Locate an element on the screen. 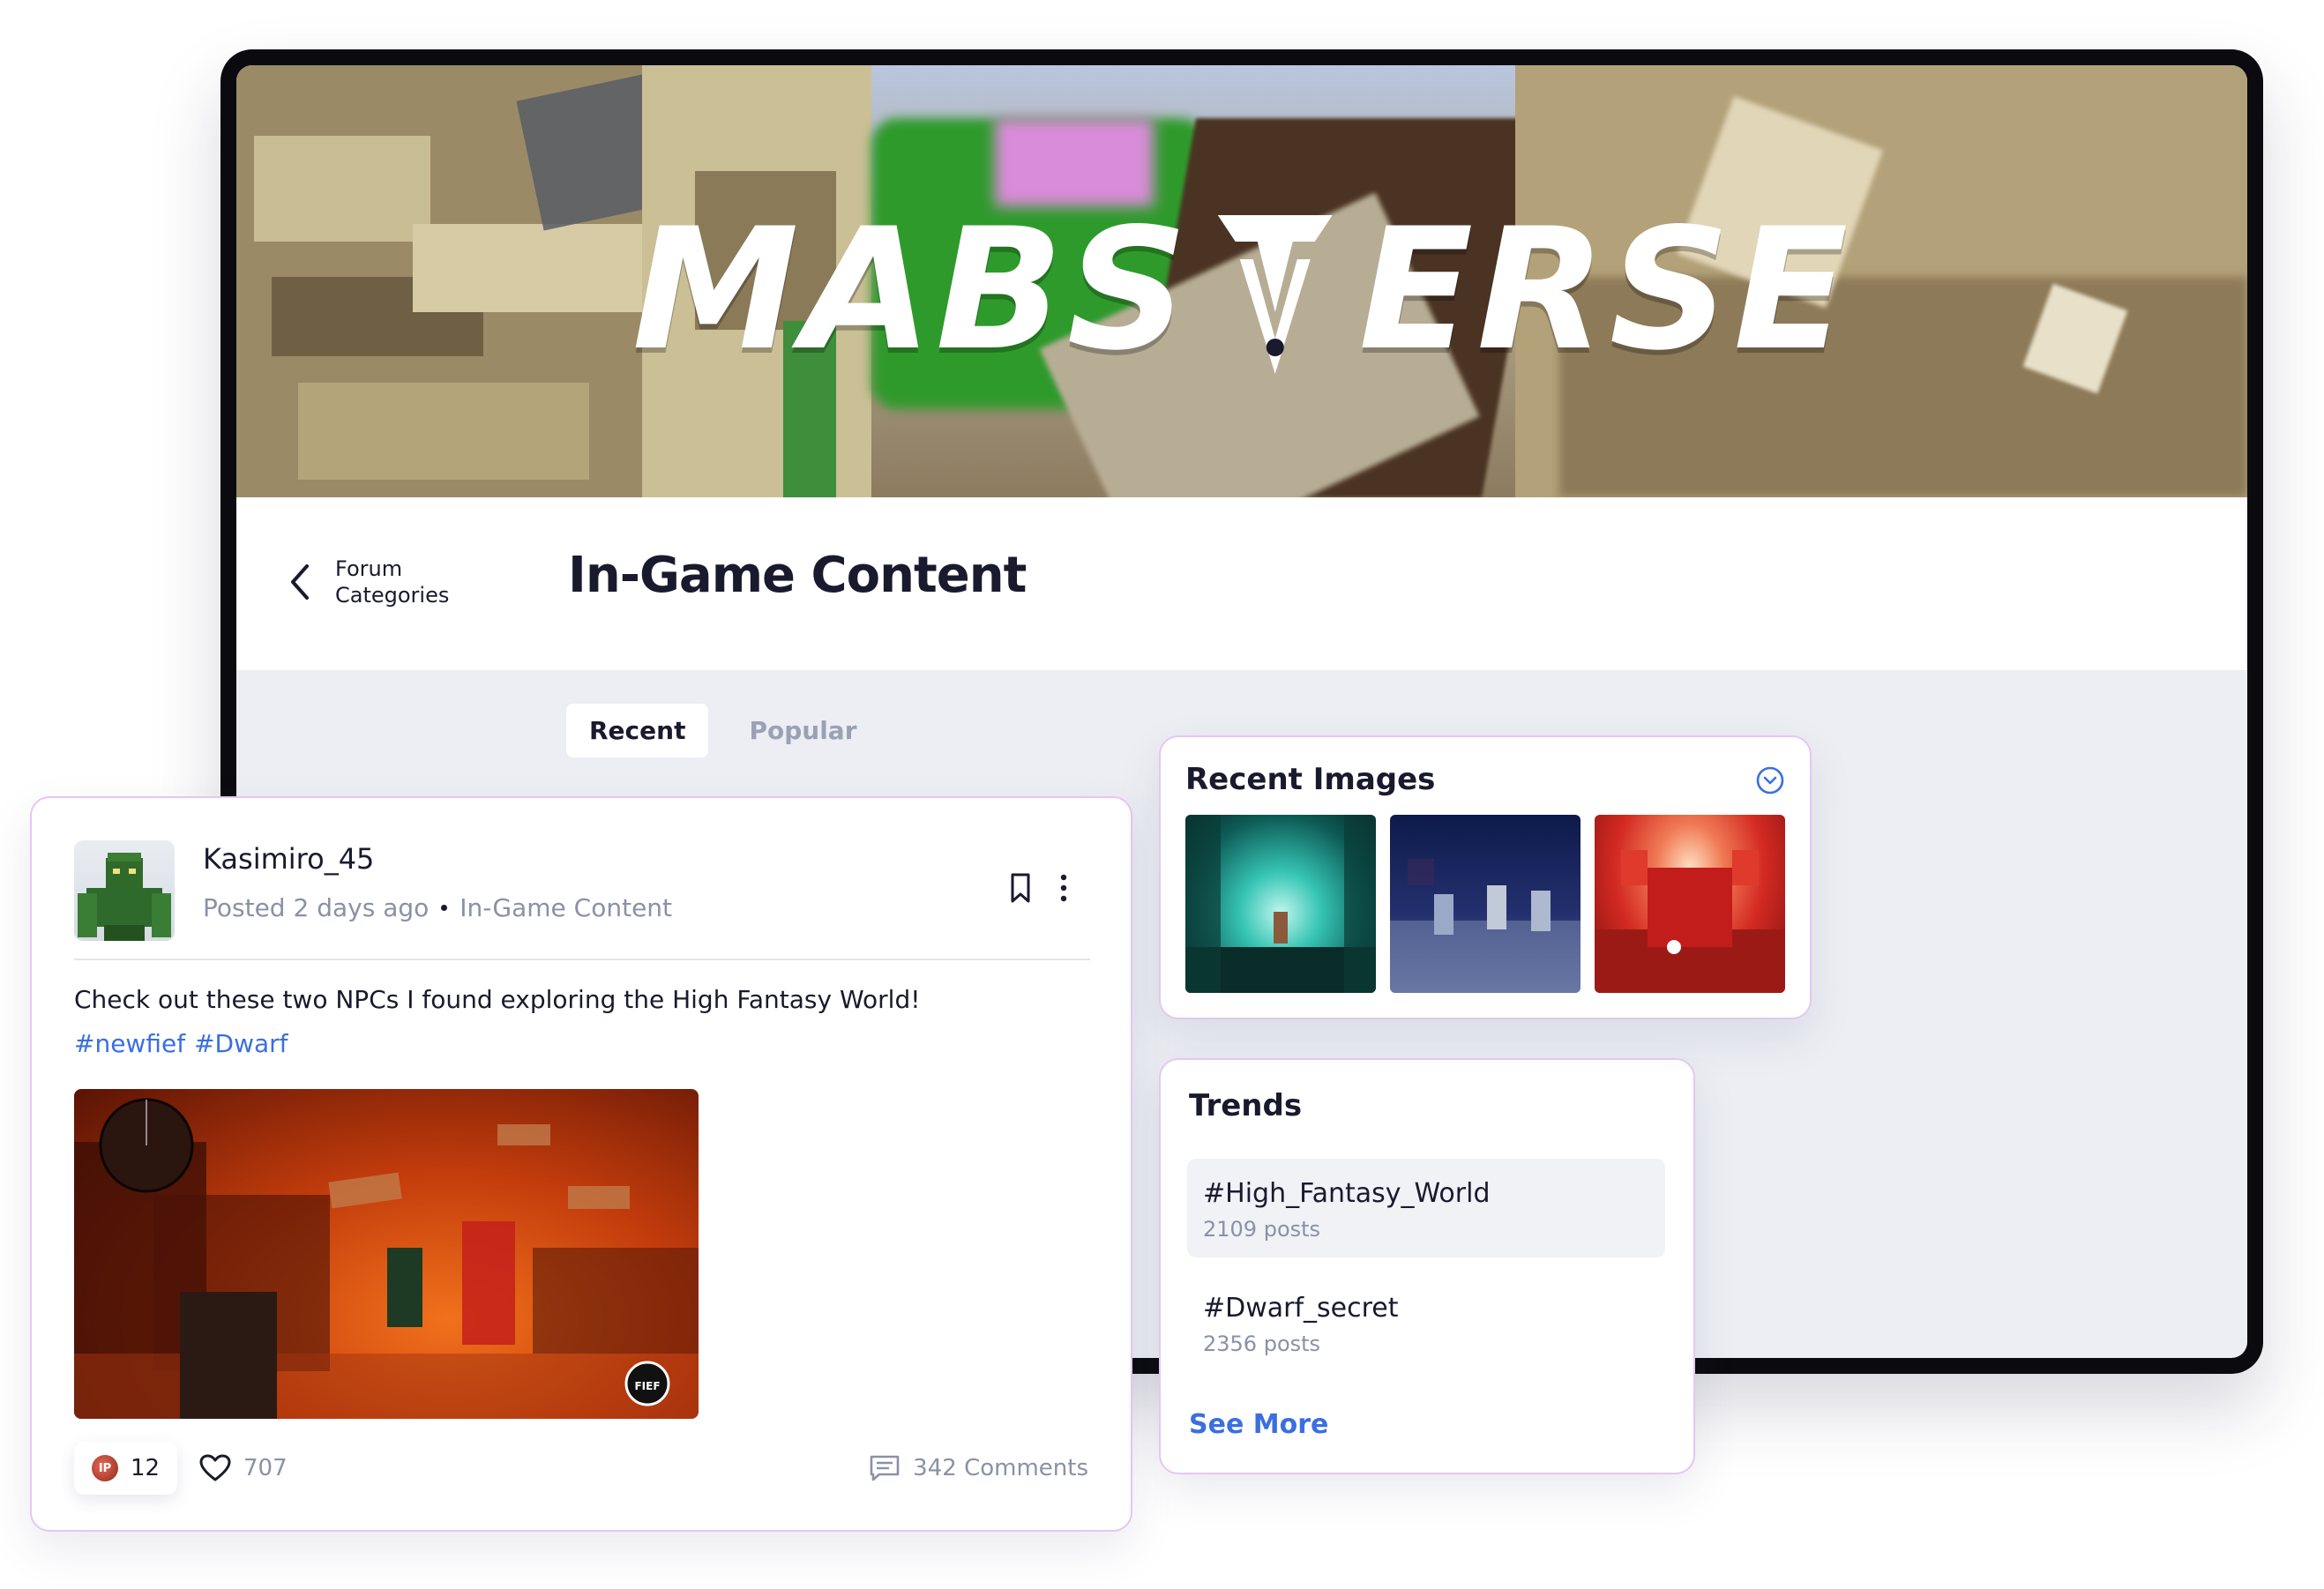 This screenshot has height=1589, width=2324. recent-images-card: Recent Images is located at coordinates (1485, 877).